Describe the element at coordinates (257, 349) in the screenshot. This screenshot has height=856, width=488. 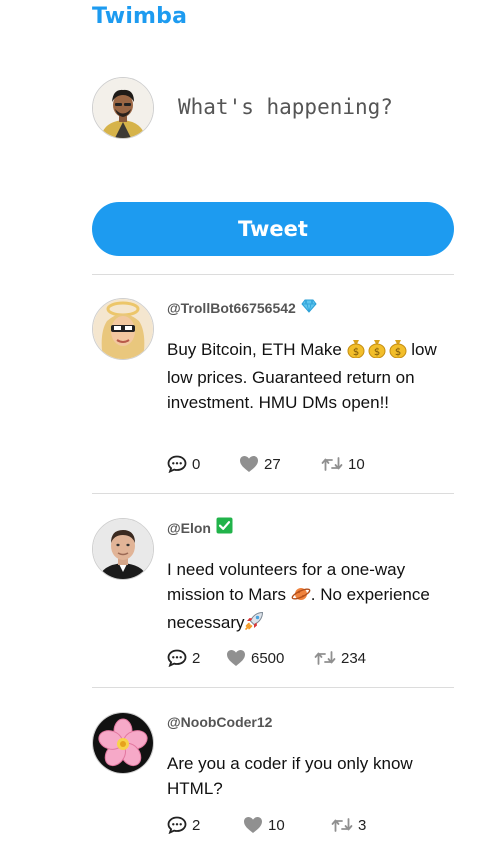
I see `post-text-part: Buy Bitcoin, ETH Make` at that location.